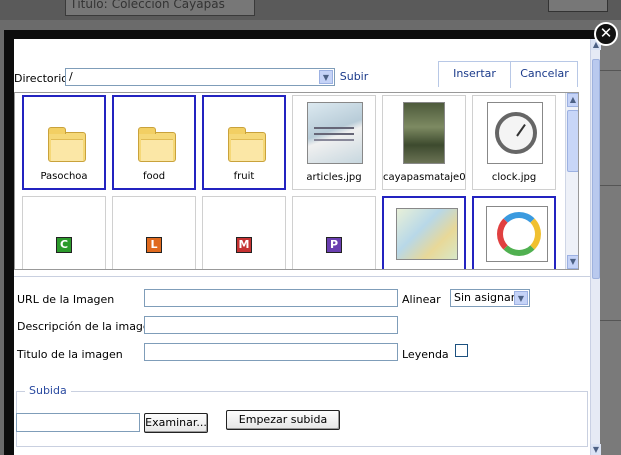  I want to click on directory-select: / ▼, so click(200, 77).